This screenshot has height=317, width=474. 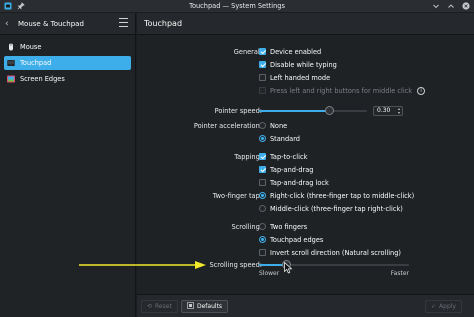 I want to click on scrolling-speed-control, so click(x=334, y=264).